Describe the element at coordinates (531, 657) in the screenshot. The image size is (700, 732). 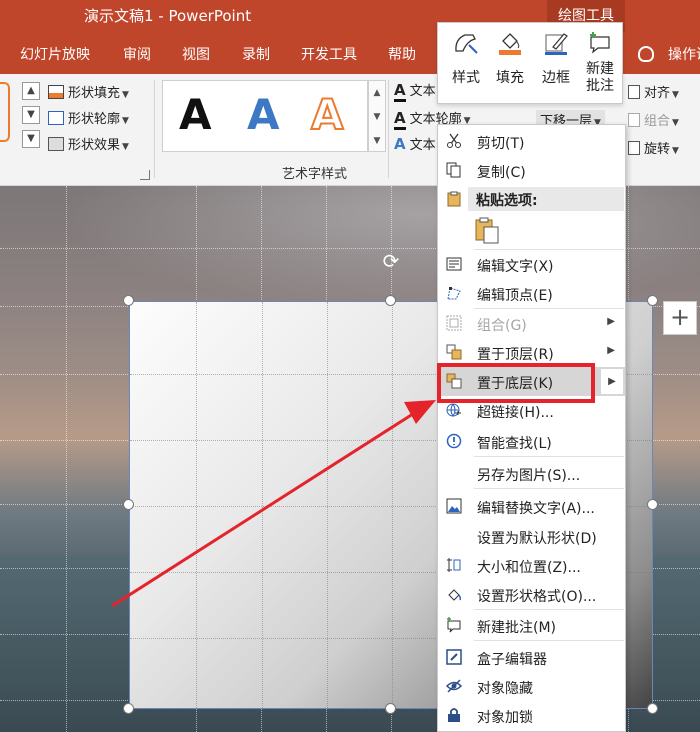
I see `menu-item-box-editor: 盒子编辑器` at that location.